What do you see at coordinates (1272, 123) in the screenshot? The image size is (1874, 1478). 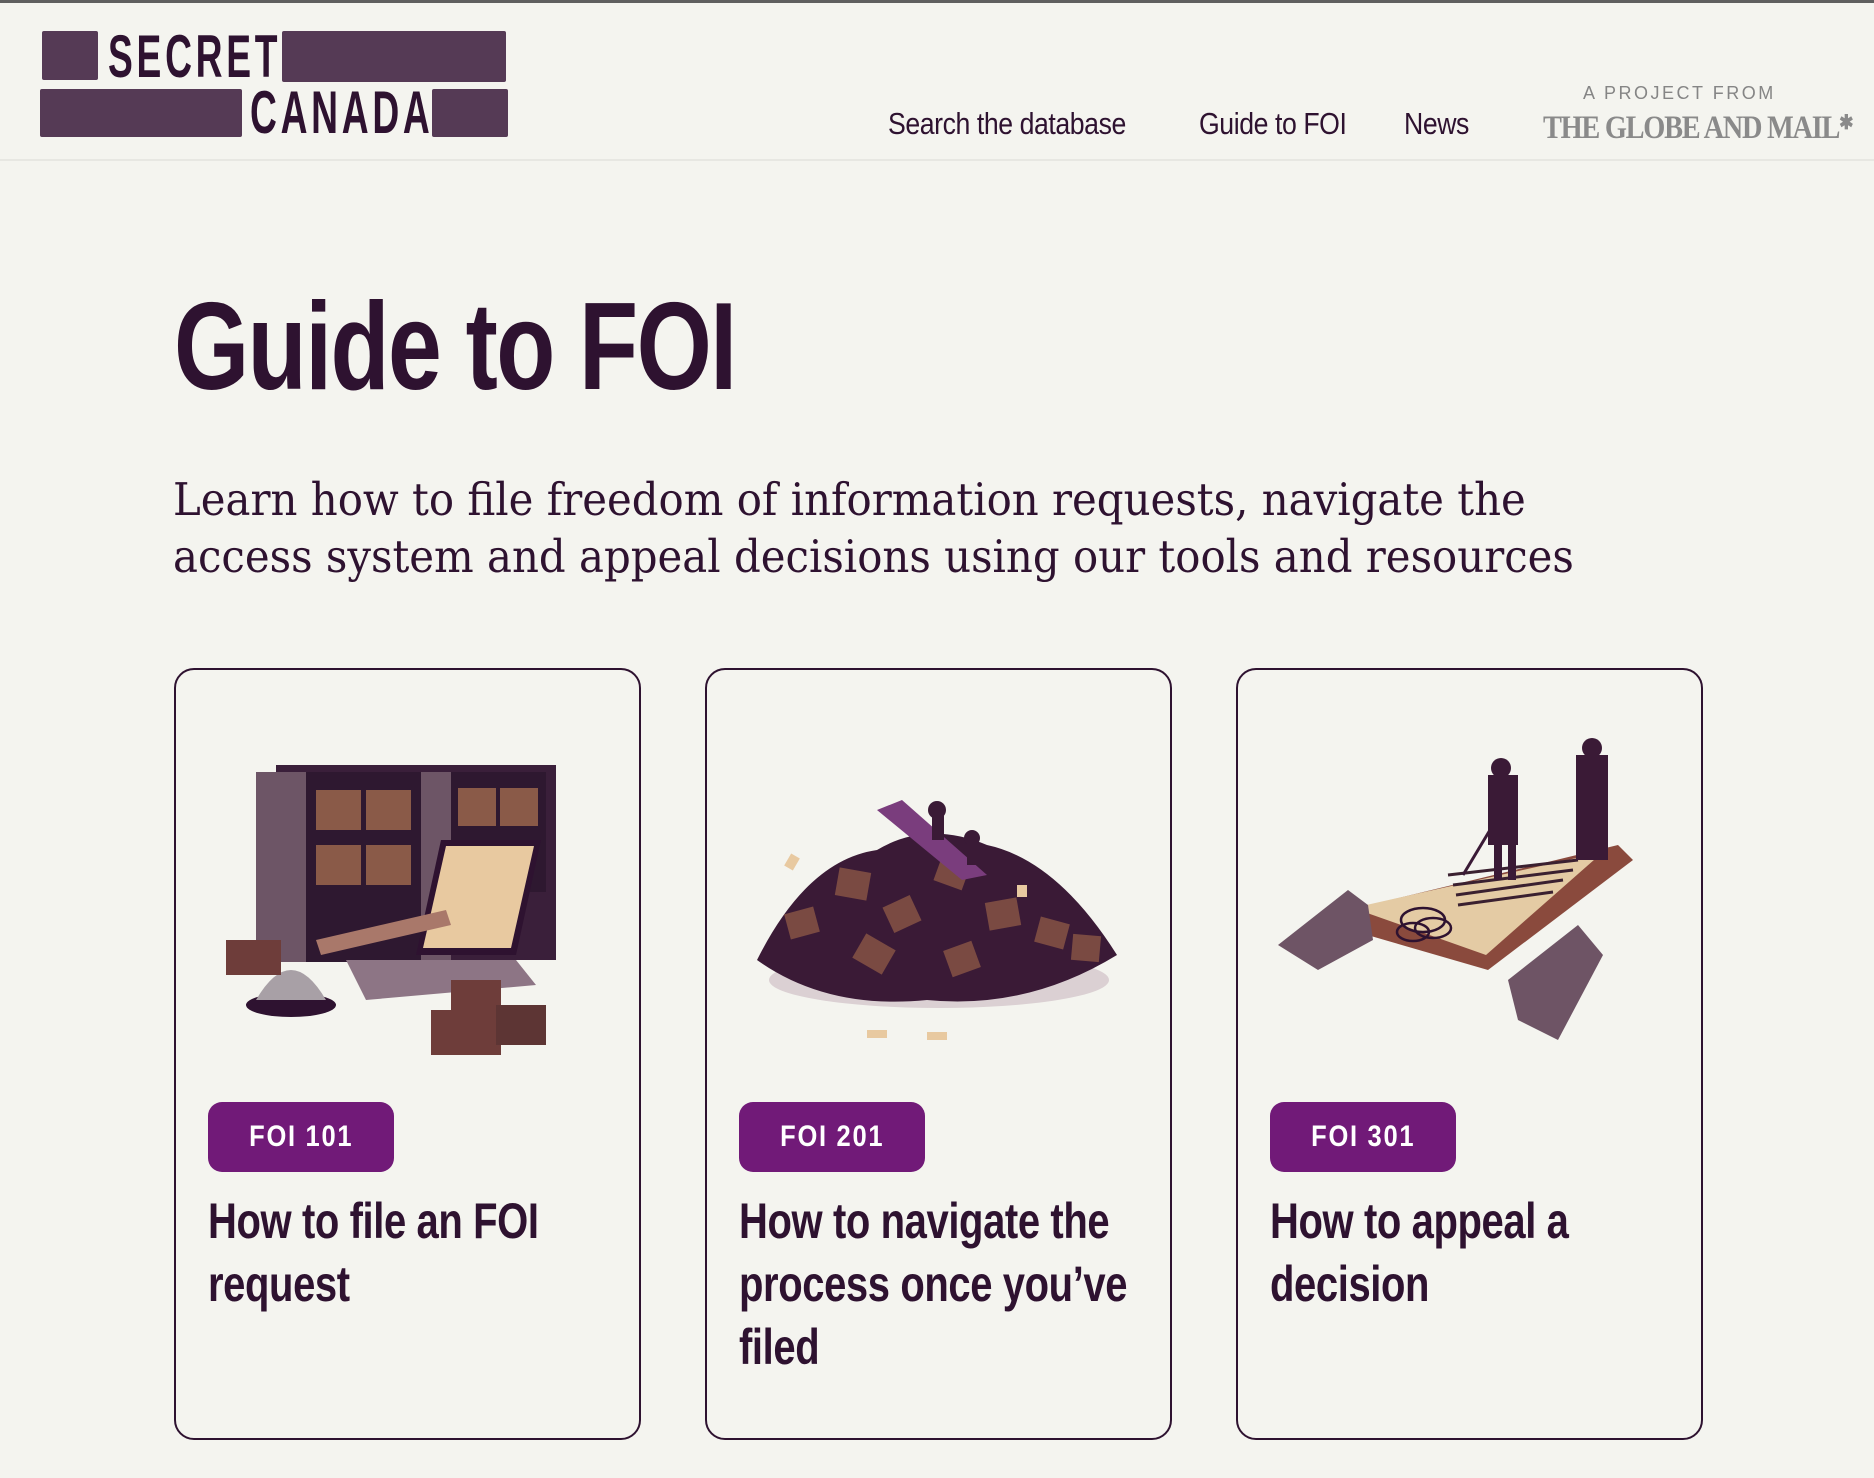 I see `nav-label: Guide to FOI` at bounding box center [1272, 123].